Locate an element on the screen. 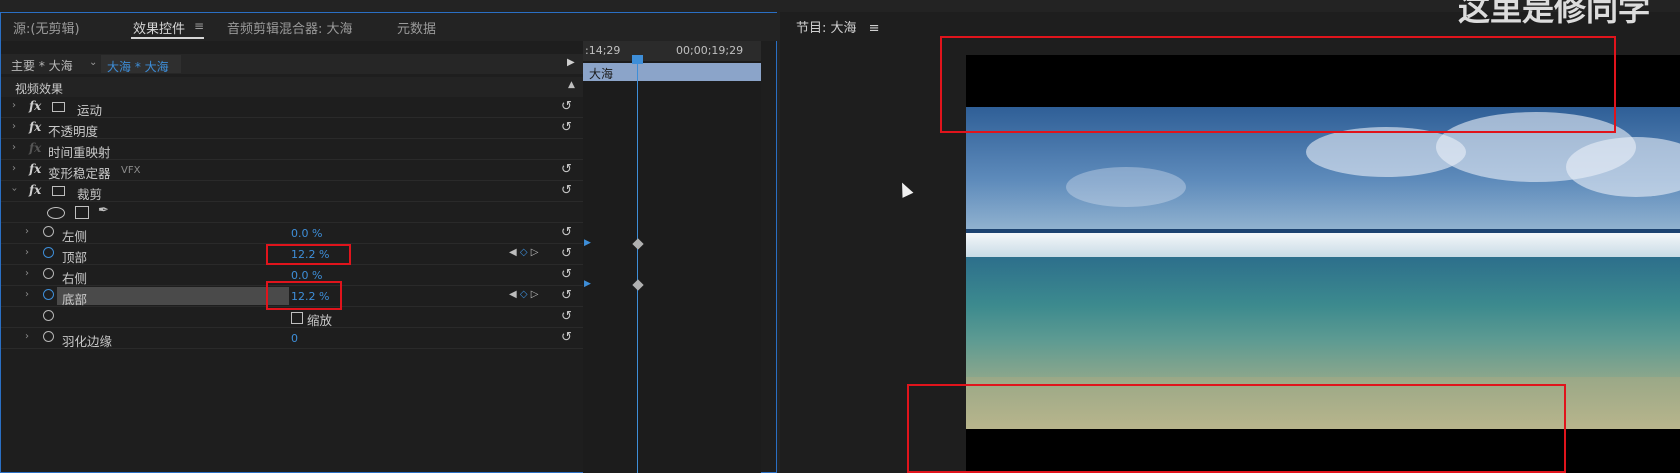  clip-name: 大海 is located at coordinates (601, 74).